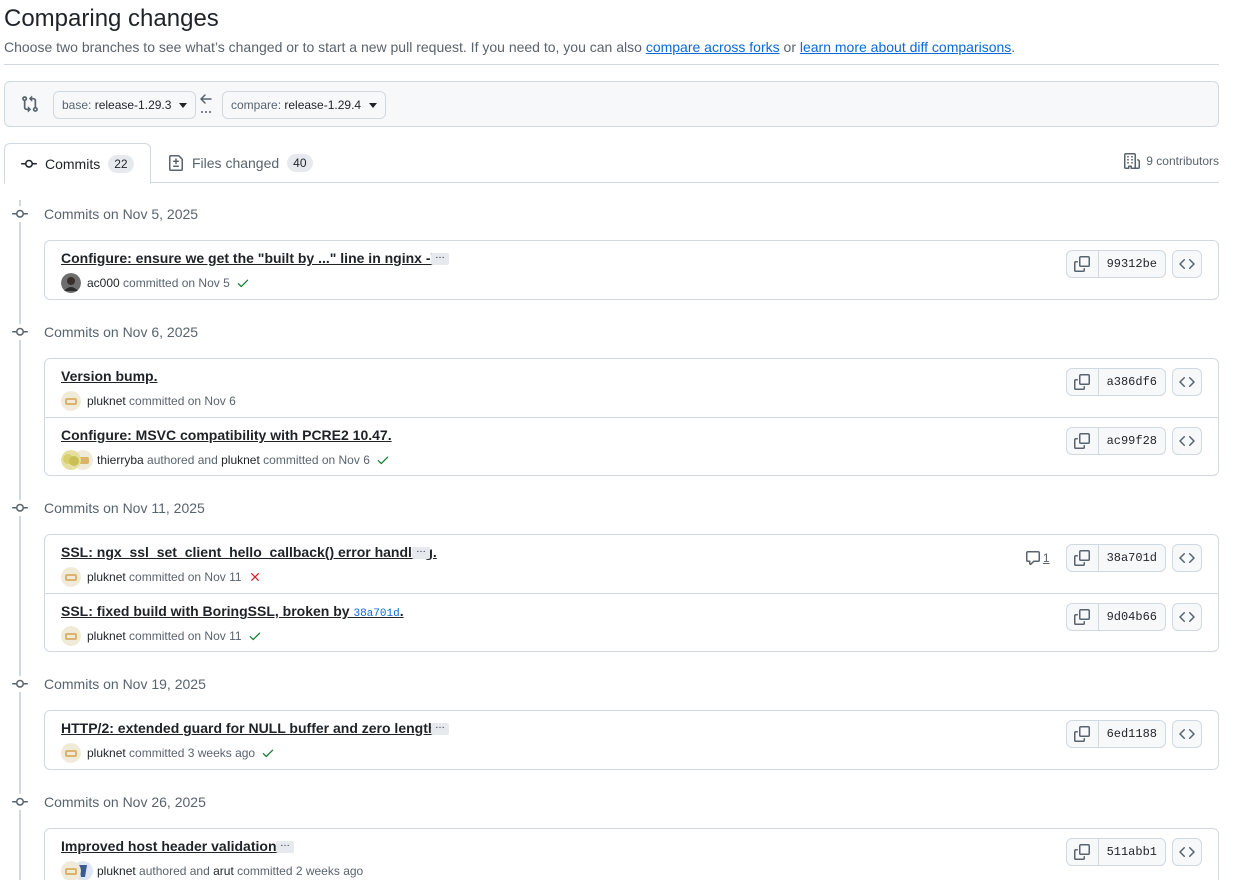 The width and height of the screenshot is (1235, 880). I want to click on commit-author-link: thierryba, so click(120, 460).